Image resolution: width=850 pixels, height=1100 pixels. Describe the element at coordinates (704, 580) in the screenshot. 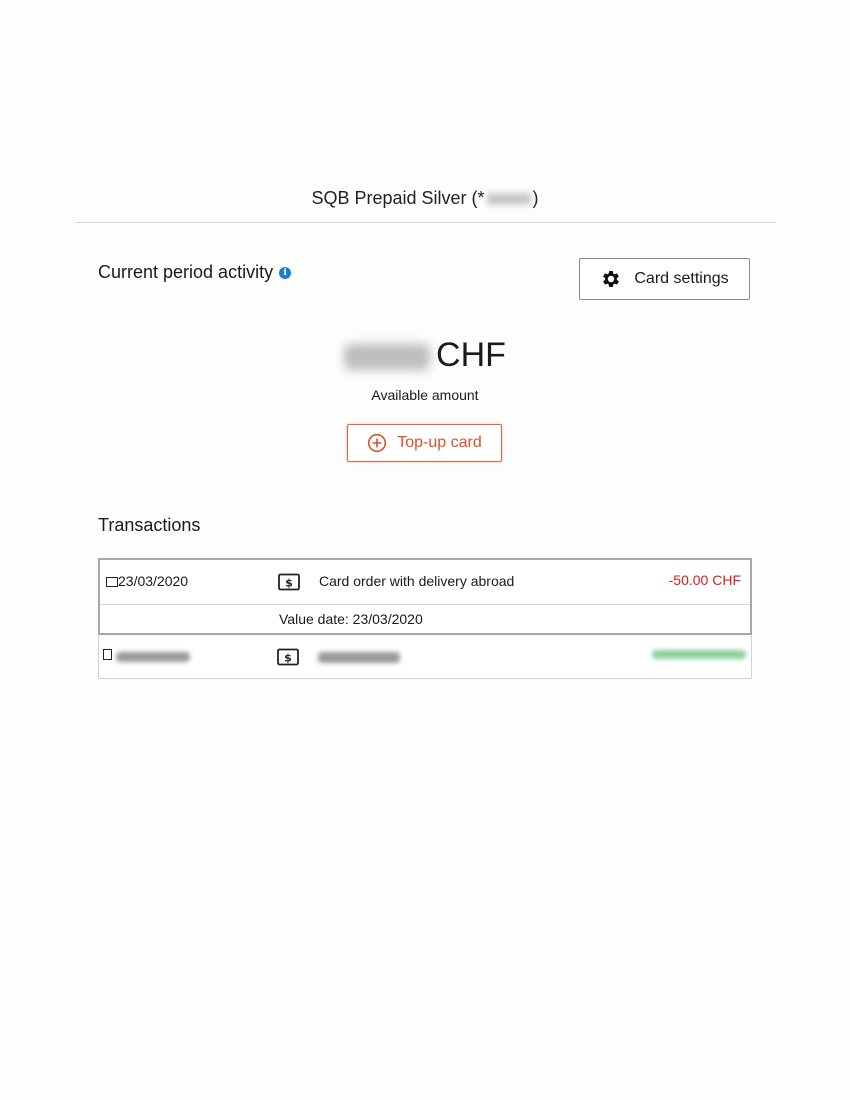

I see `transaction-amount: -50.00 CHF` at that location.